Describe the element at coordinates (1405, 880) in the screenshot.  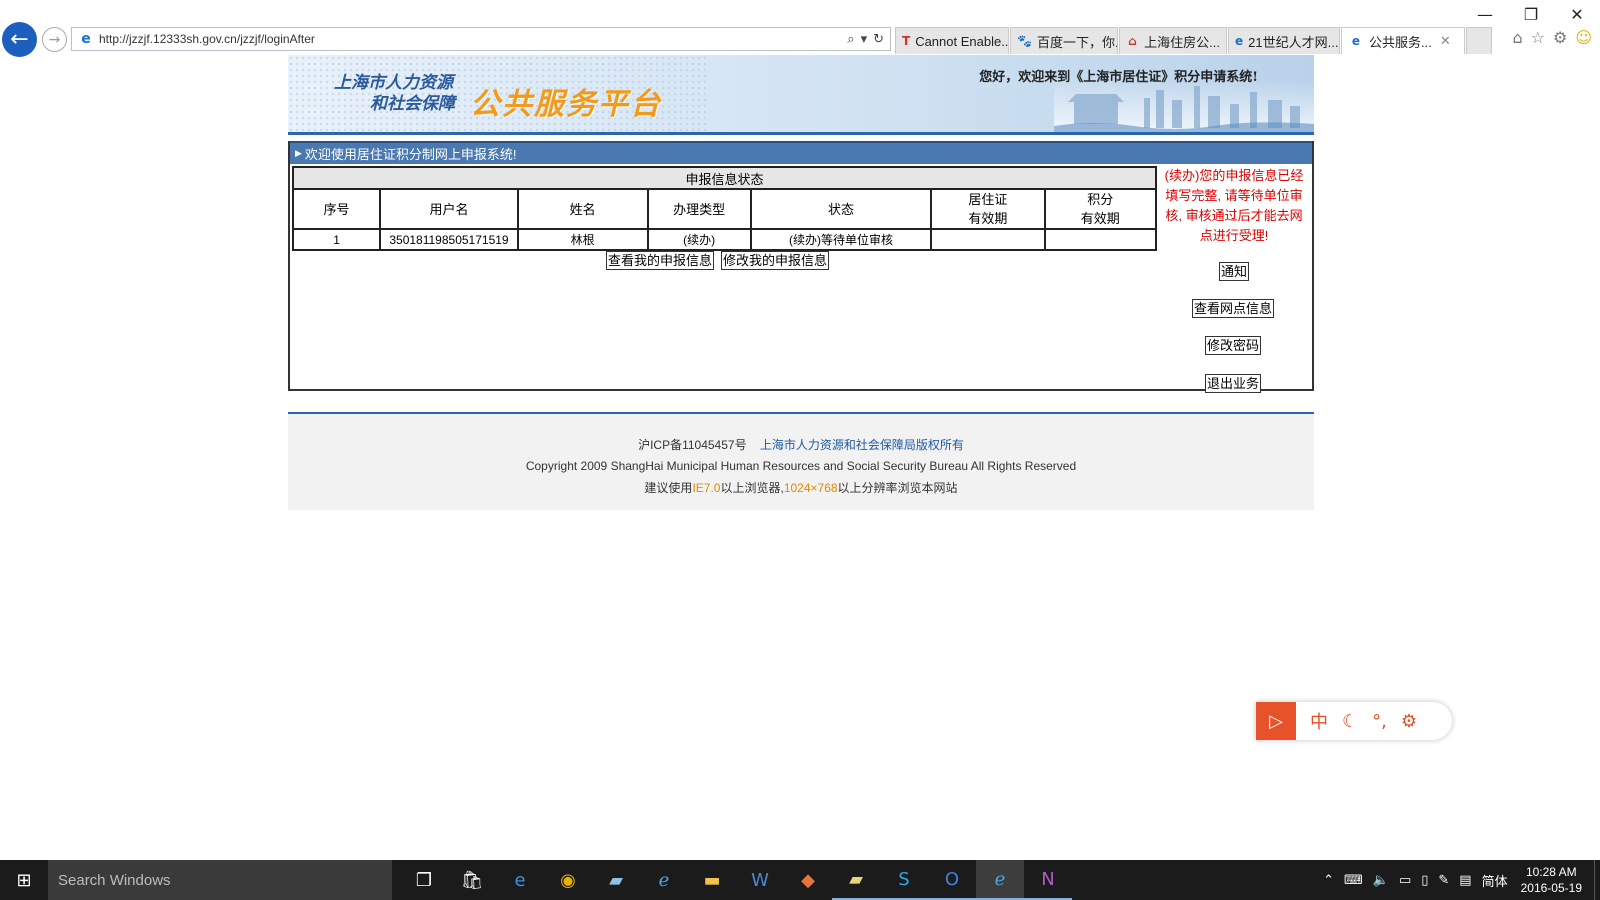
I see `network-icon: ▭` at that location.